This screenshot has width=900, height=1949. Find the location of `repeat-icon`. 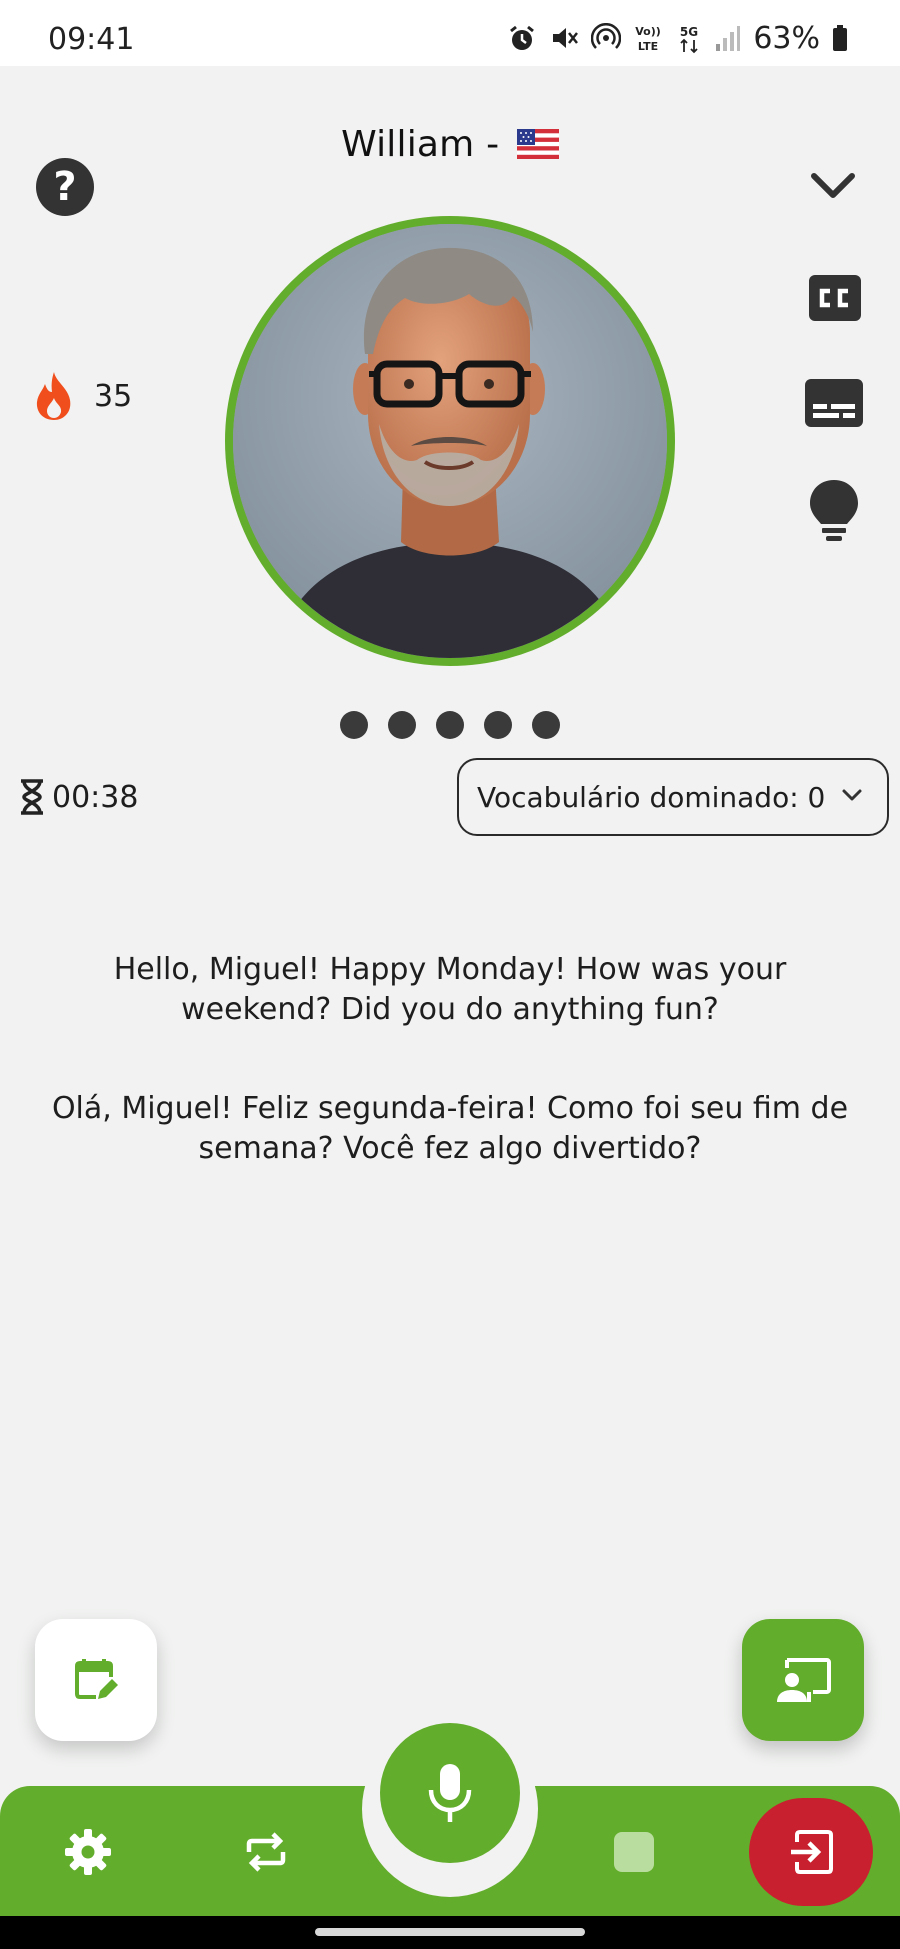

repeat-icon is located at coordinates (266, 1852).